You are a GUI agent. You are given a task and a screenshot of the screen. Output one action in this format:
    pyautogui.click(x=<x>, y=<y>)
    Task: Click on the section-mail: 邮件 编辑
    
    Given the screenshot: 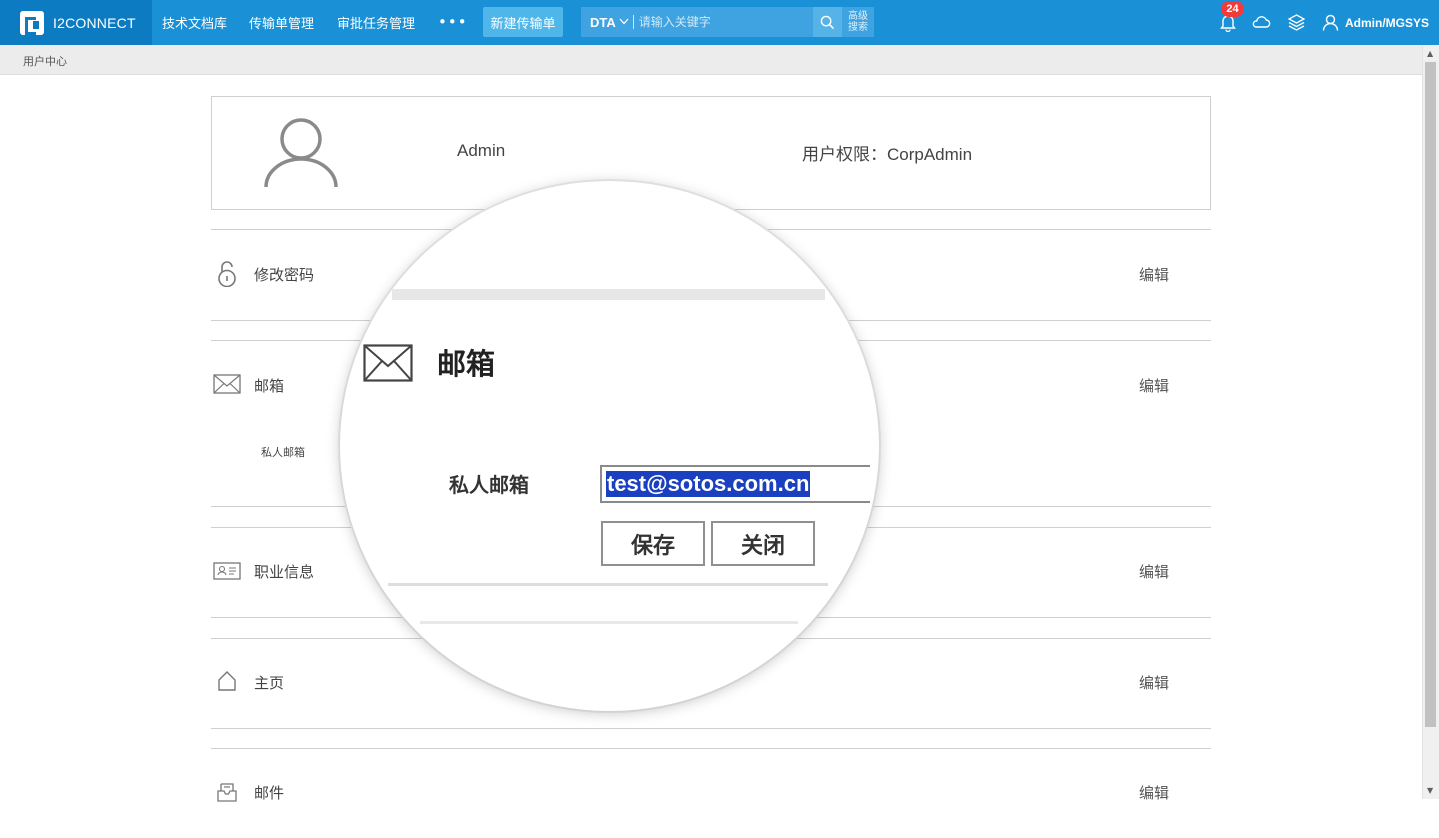 What is the action you would take?
    pyautogui.click(x=711, y=793)
    